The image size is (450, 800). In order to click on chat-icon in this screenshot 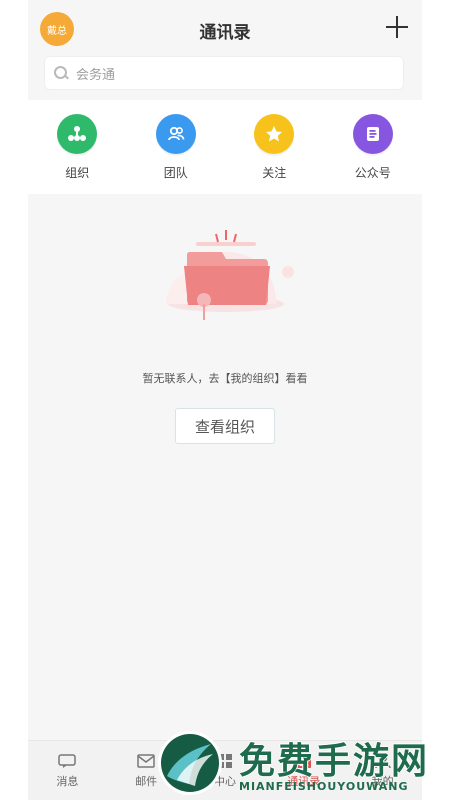, I will do `click(67, 761)`.